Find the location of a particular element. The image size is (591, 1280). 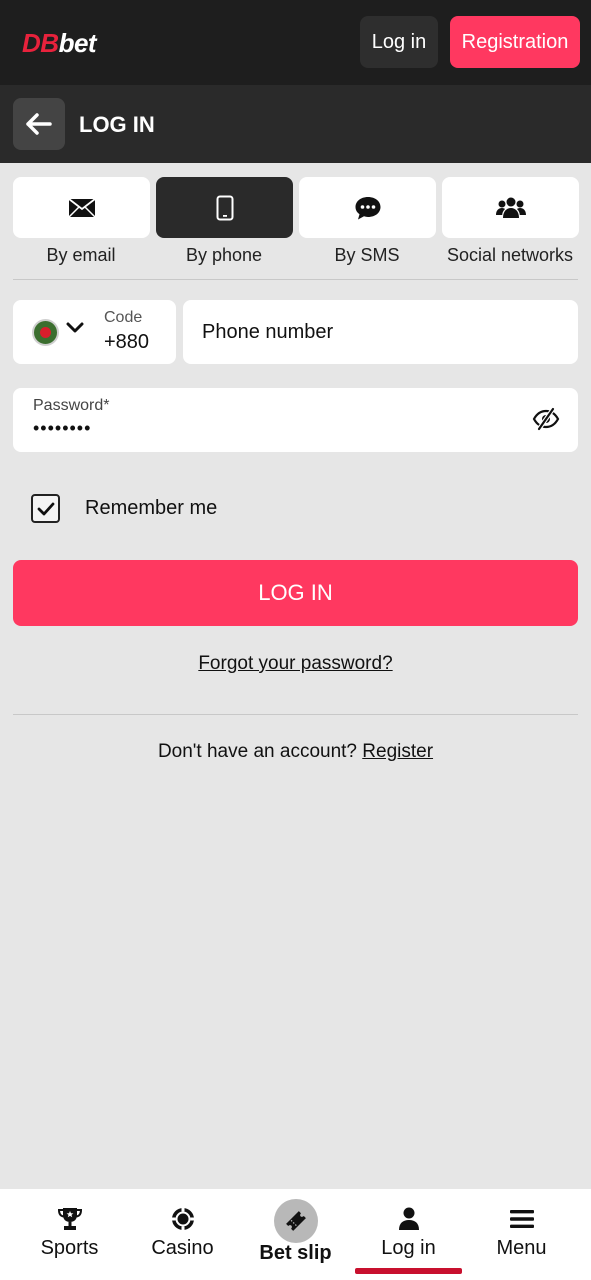

tab-social-networks is located at coordinates (510, 207).